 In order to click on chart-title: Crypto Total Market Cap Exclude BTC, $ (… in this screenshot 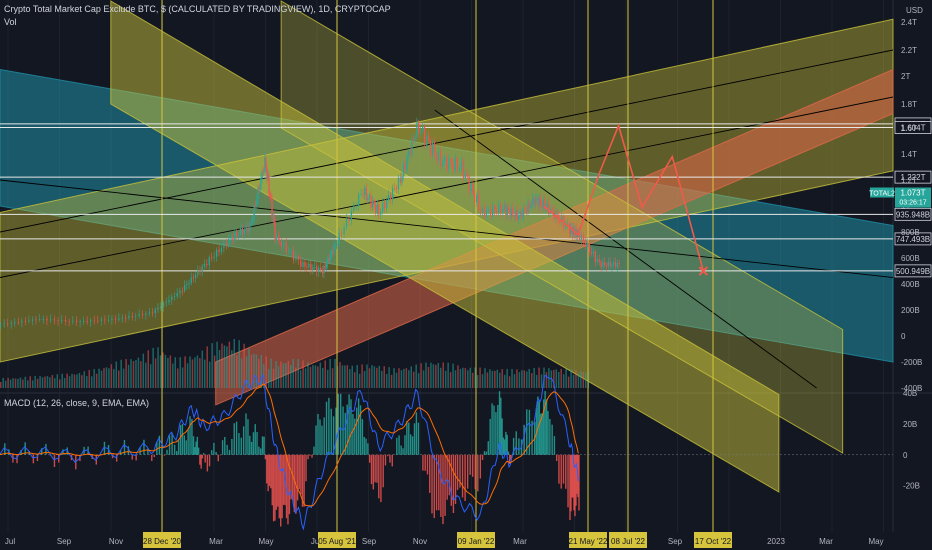, I will do `click(197, 9)`.